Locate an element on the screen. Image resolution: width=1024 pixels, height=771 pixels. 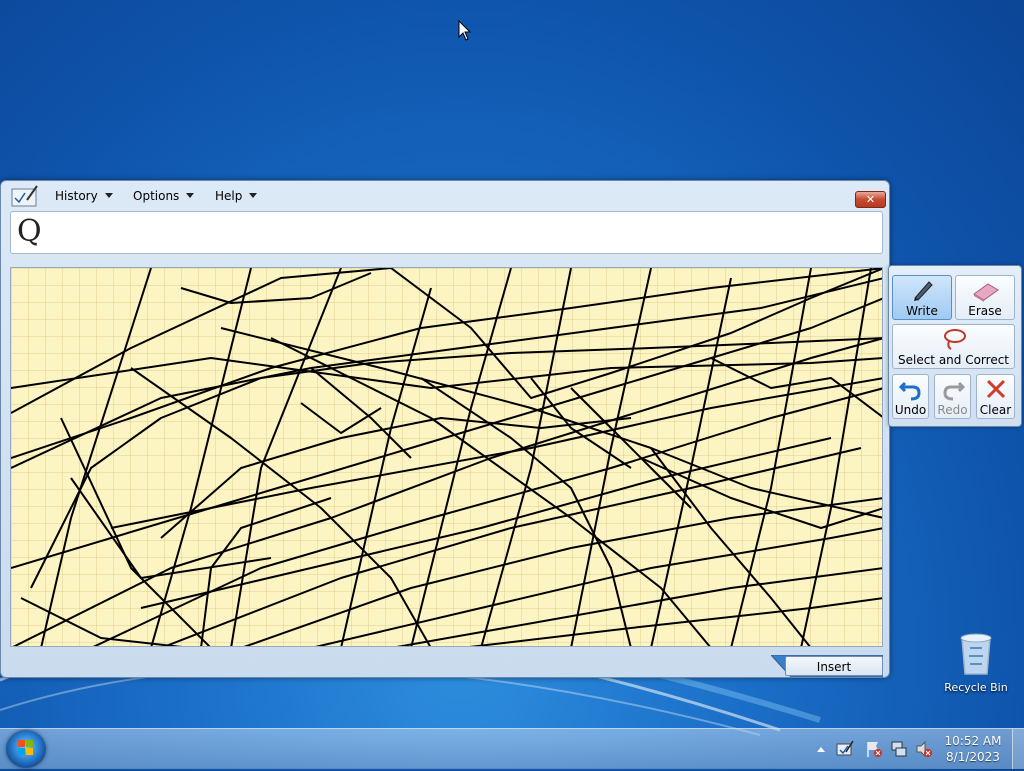
math-input-app-icon is located at coordinates (24, 196).